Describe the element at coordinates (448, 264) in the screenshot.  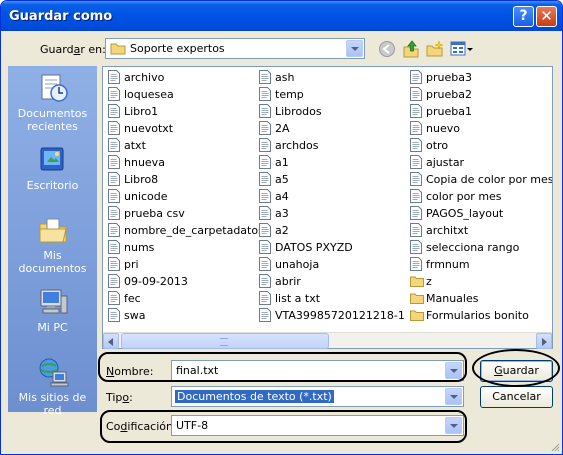
I see `item-name: frmnum` at that location.